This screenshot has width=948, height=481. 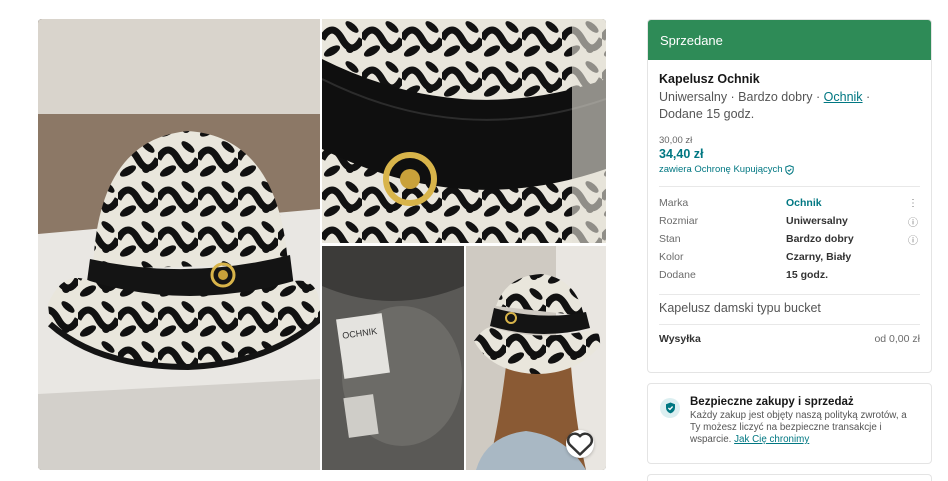 I want to click on more-vertical-icon: ⋮, so click(x=913, y=203).